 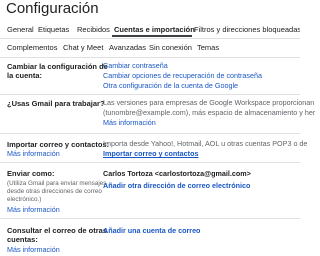 I want to click on import-more-info-link: Más información, so click(x=33, y=153).